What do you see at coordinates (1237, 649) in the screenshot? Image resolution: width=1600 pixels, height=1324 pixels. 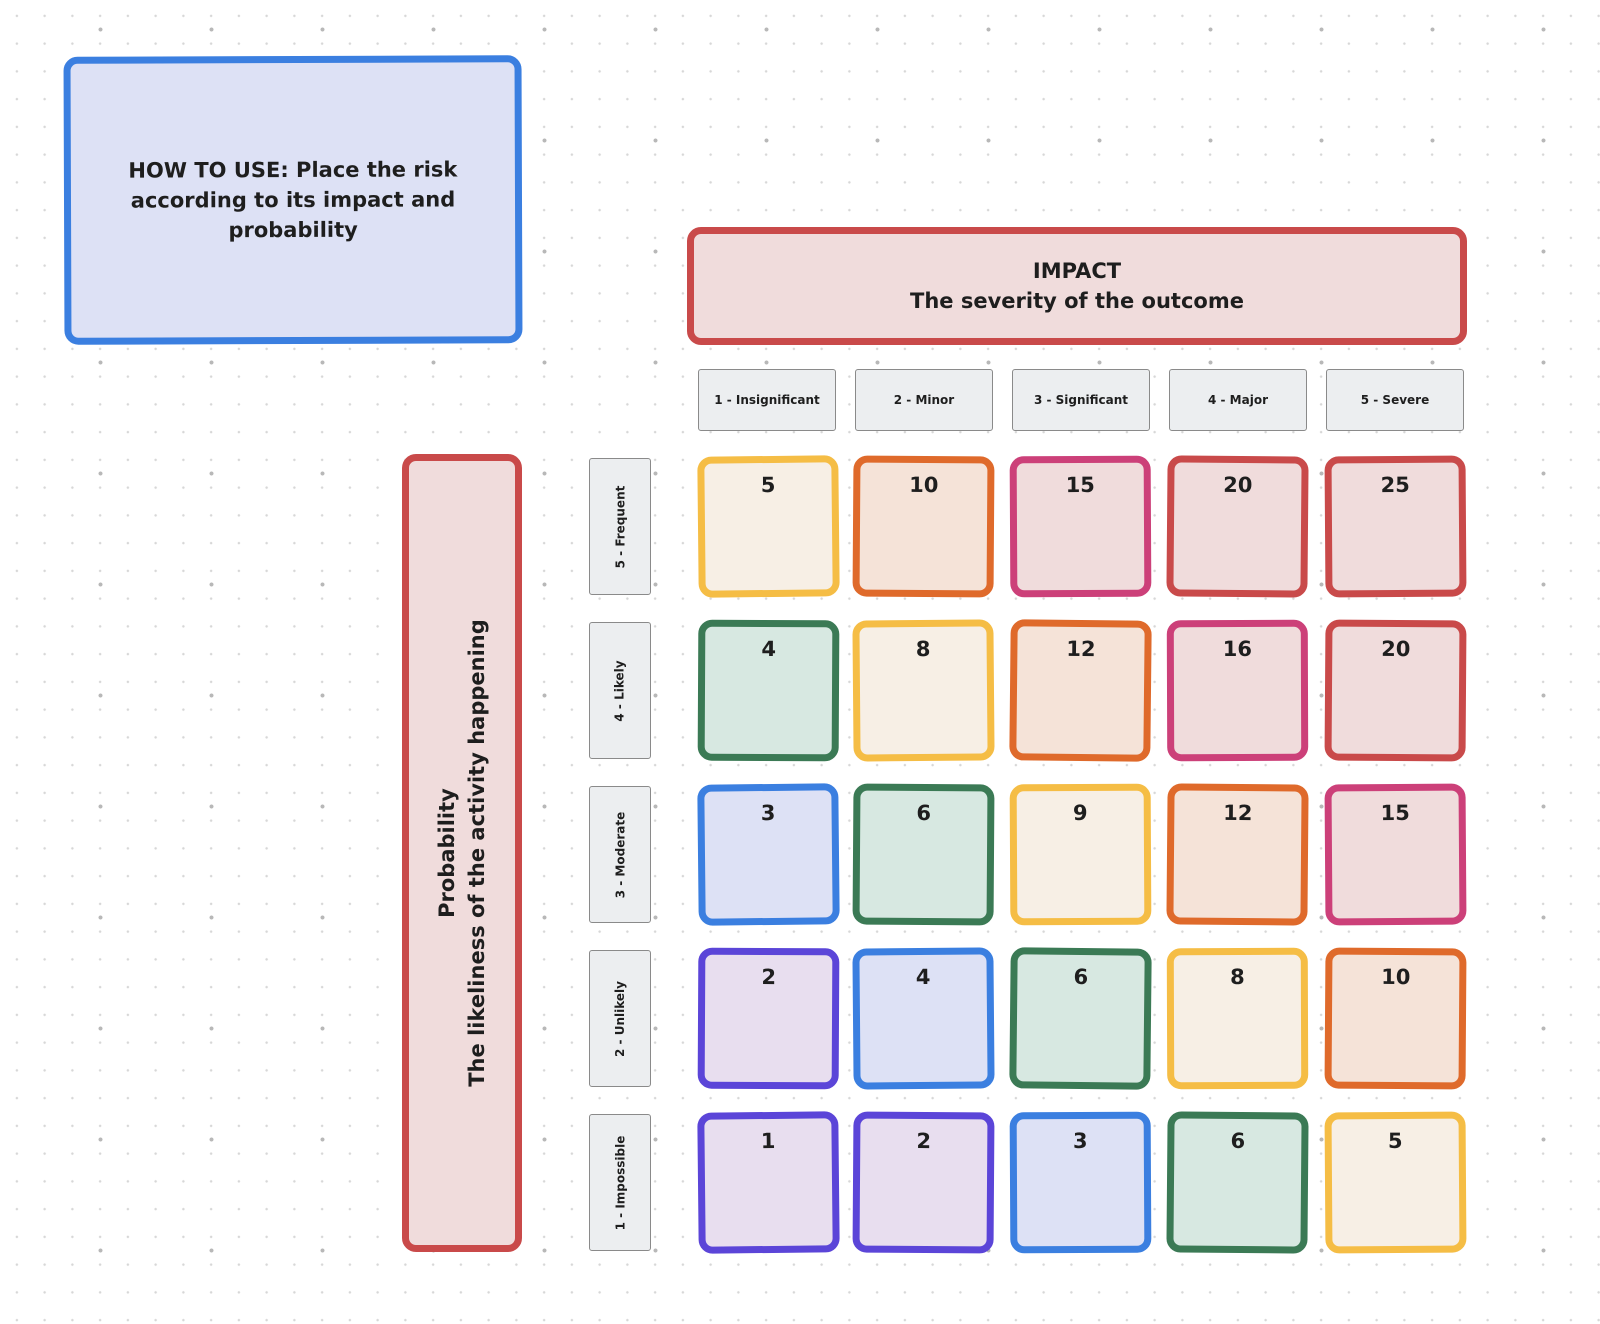 I see `risk-score: 16` at bounding box center [1237, 649].